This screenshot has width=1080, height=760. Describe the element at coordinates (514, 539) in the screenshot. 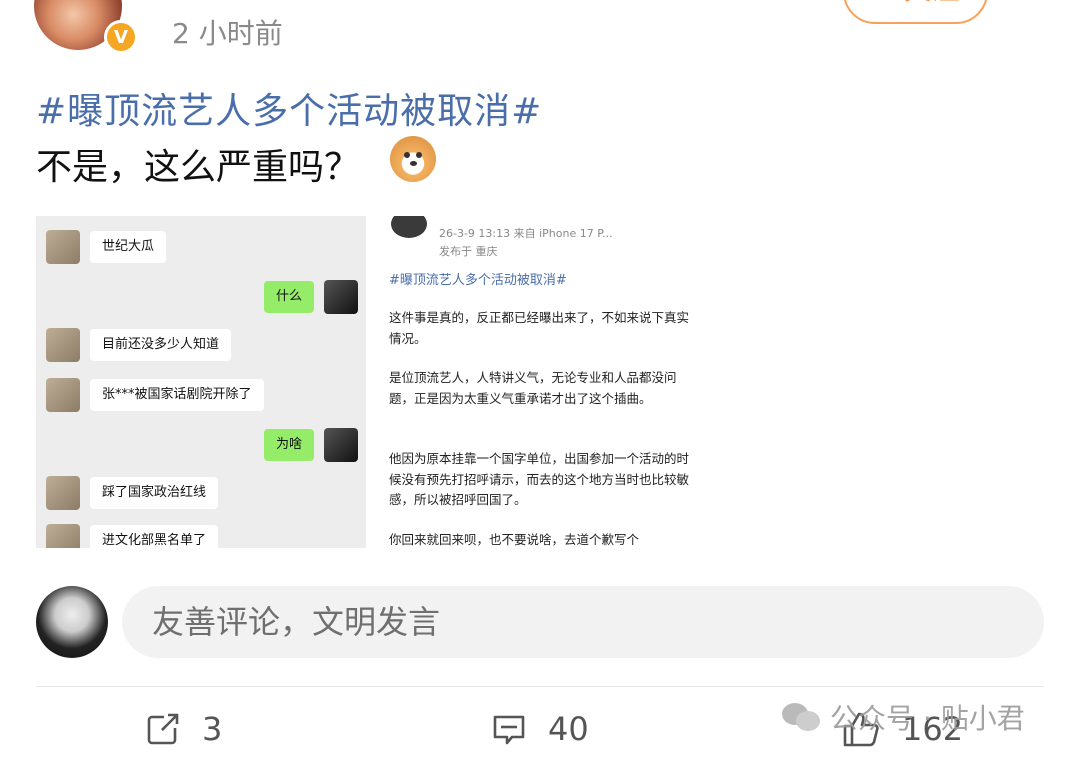

I see `embedded-paragraph: 你回来就回来呗，也不要说啥，去道个歉写个` at that location.